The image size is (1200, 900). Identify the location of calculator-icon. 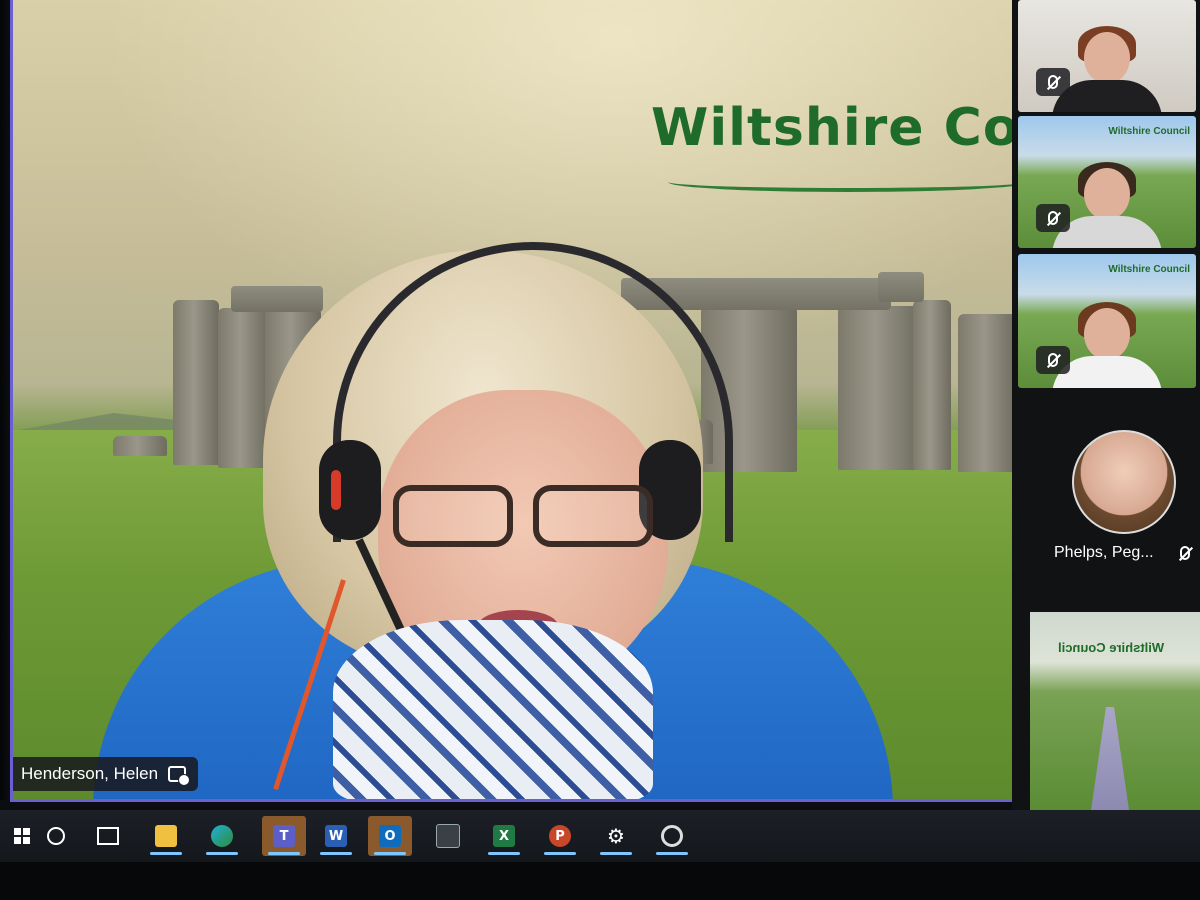
(448, 836).